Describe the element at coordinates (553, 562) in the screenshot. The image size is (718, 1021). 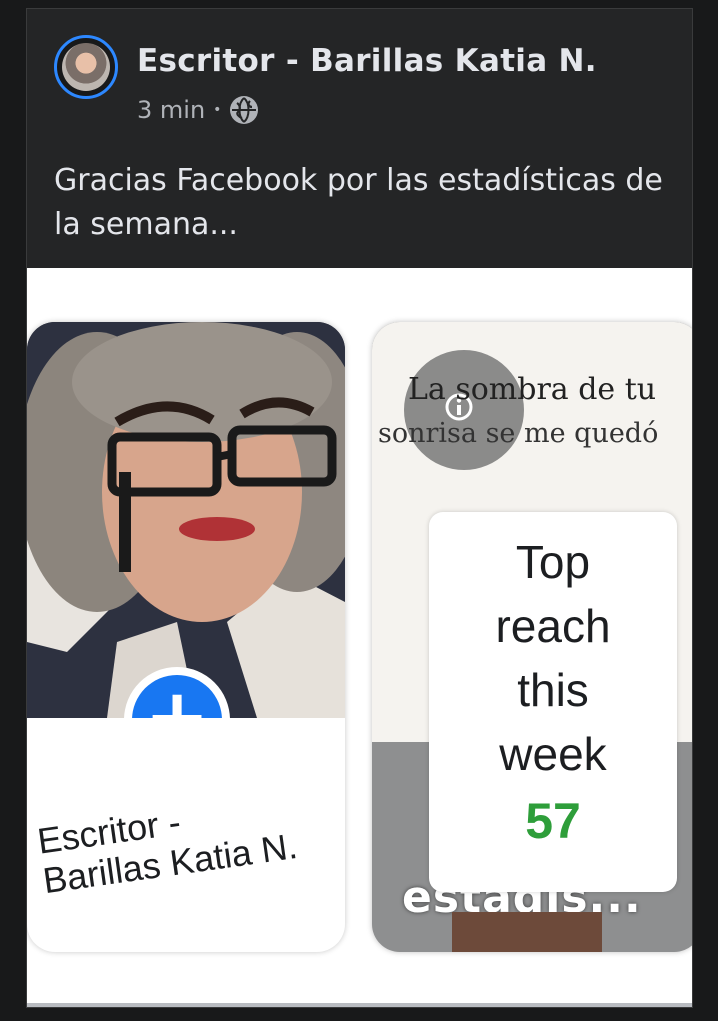
I see `top-reach-line1: Top` at that location.